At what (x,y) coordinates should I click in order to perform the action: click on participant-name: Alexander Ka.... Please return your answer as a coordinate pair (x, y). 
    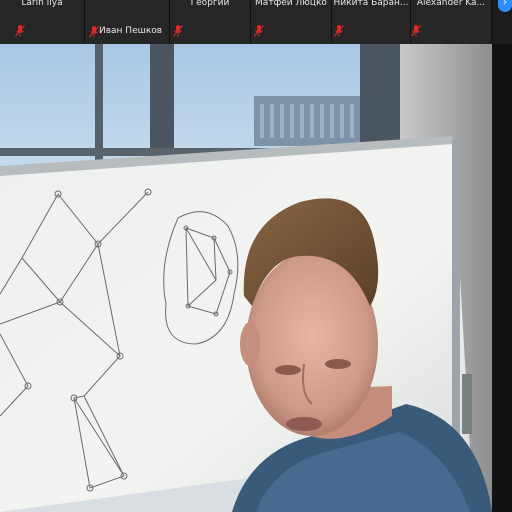
    Looking at the image, I should click on (451, 4).